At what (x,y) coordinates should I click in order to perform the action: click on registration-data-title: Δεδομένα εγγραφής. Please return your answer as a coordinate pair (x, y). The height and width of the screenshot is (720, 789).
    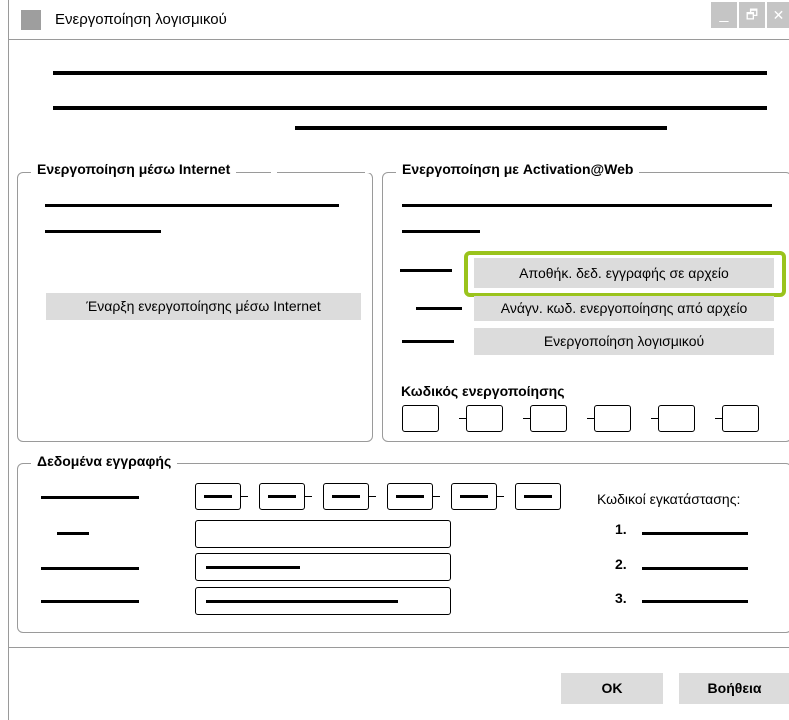
    Looking at the image, I should click on (104, 461).